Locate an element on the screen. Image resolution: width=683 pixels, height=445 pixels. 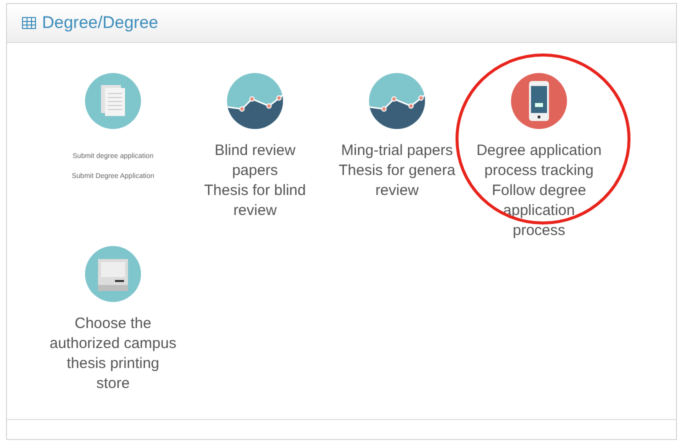
printer-icon is located at coordinates (113, 274).